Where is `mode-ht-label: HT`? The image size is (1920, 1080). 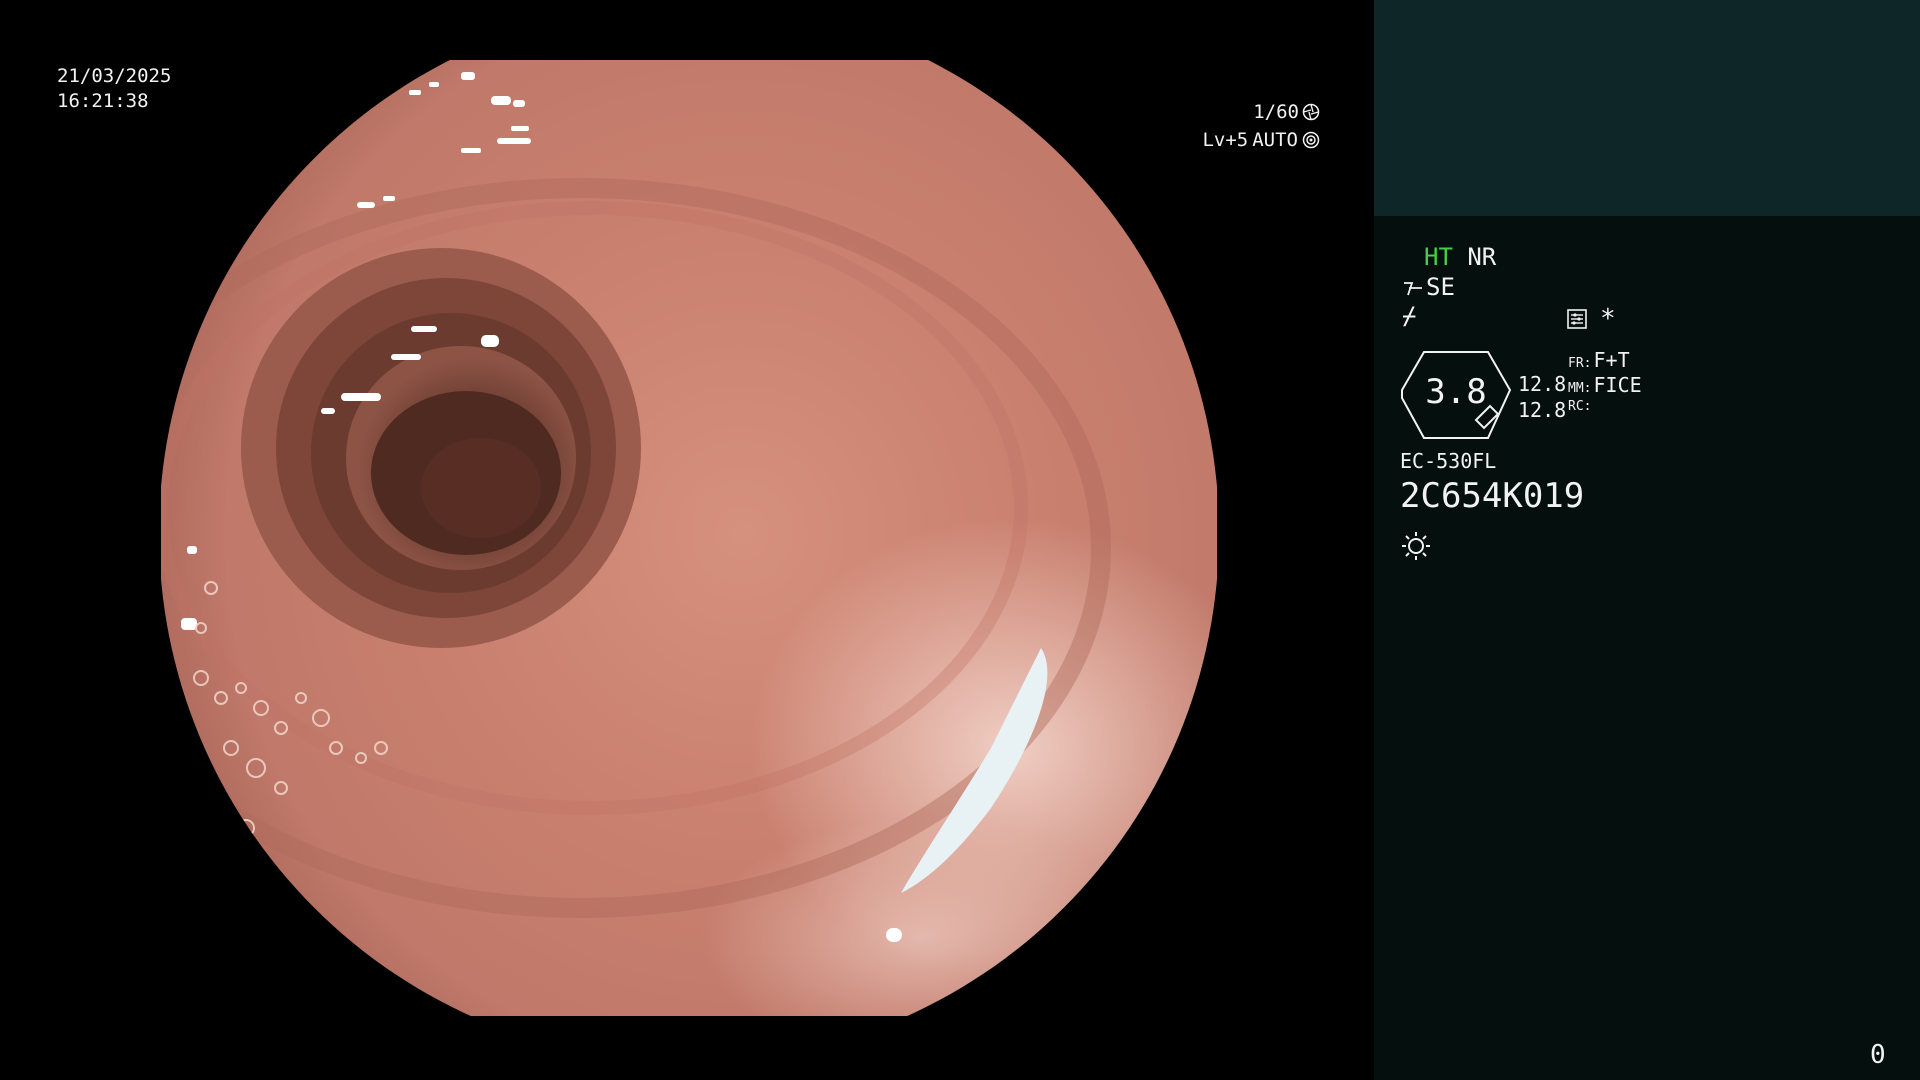 mode-ht-label: HT is located at coordinates (1438, 257).